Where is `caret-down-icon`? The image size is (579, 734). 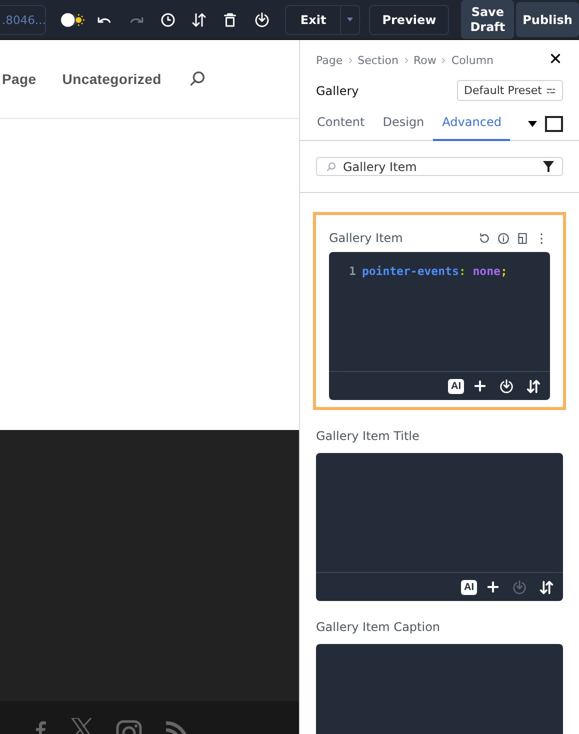
caret-down-icon is located at coordinates (532, 123).